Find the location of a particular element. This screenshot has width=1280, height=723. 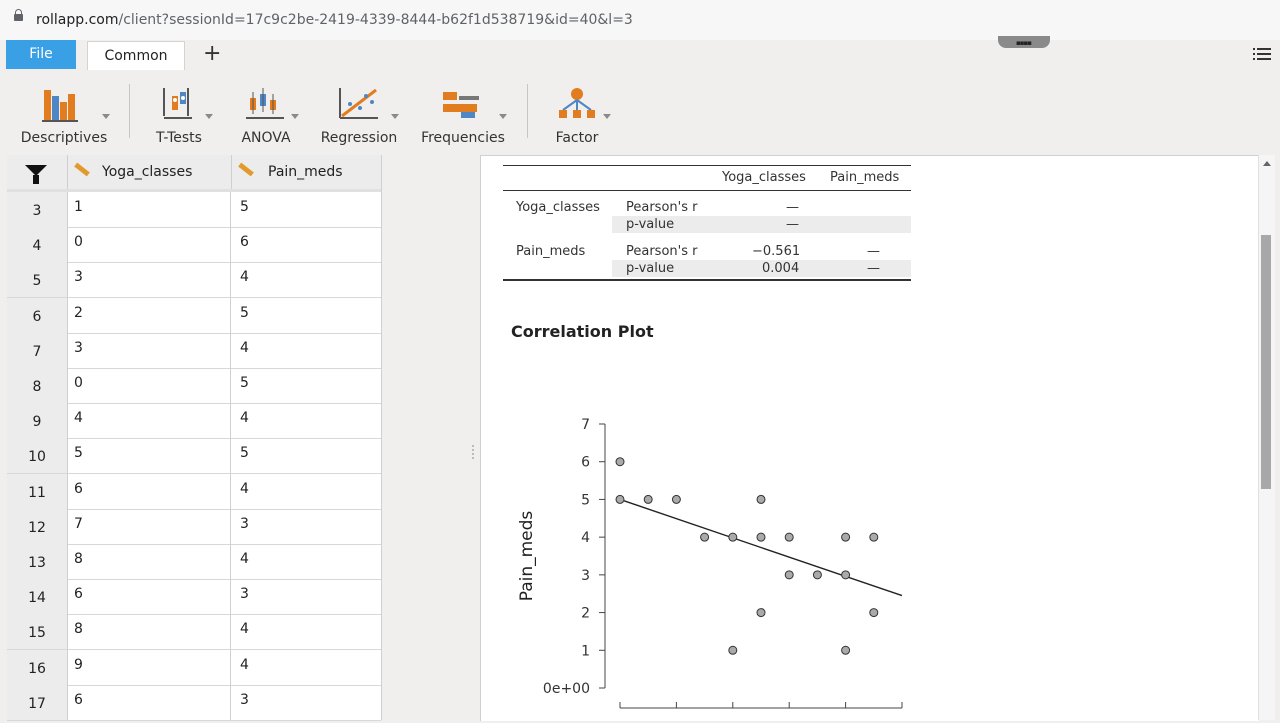

tab-file: File is located at coordinates (41, 54).